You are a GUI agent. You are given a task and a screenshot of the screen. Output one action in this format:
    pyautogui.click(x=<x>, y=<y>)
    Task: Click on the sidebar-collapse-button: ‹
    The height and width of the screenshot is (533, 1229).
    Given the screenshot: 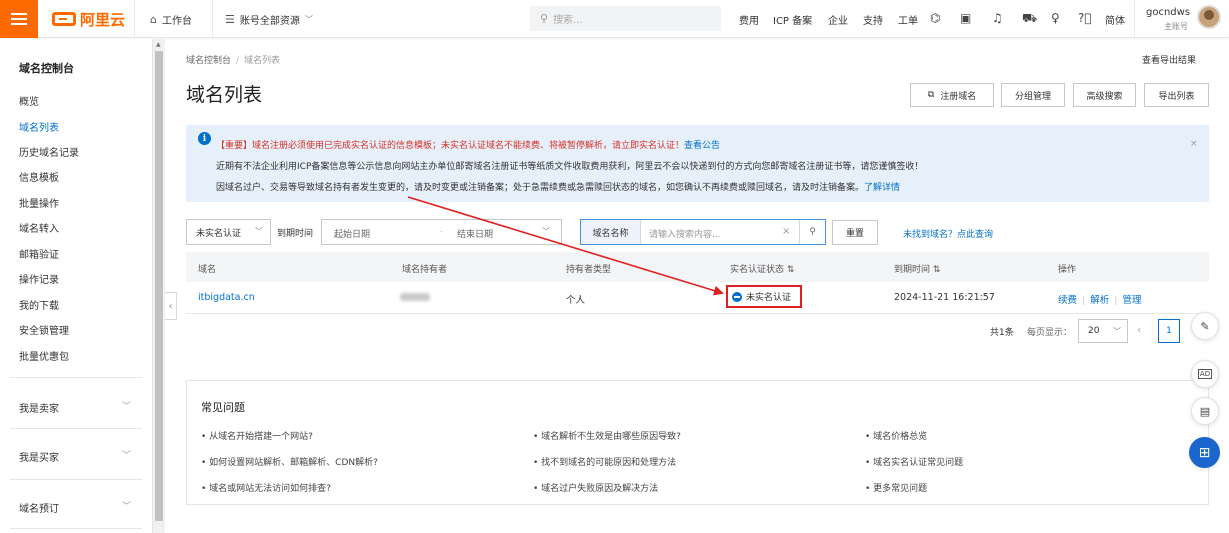 What is the action you would take?
    pyautogui.click(x=171, y=306)
    